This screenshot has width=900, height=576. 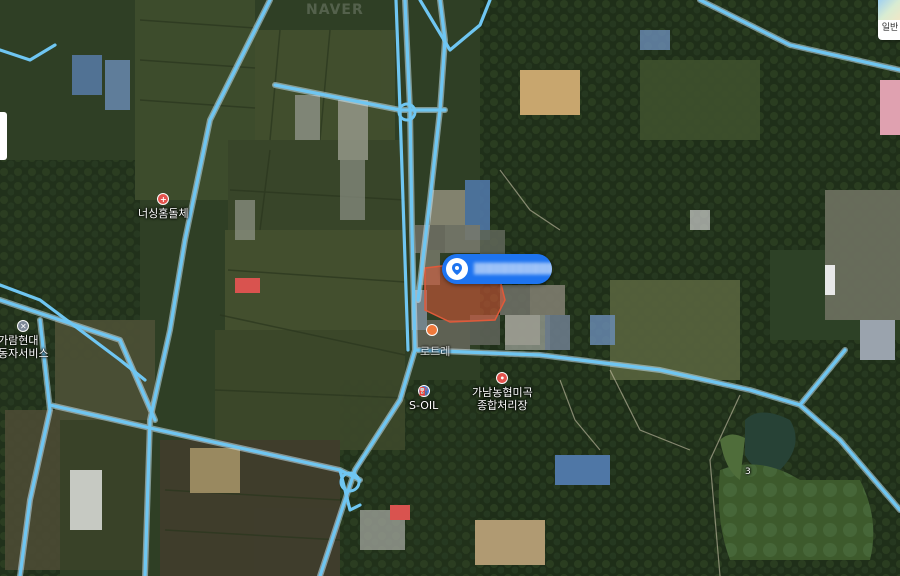 I want to click on location-marker-icon, so click(x=457, y=269).